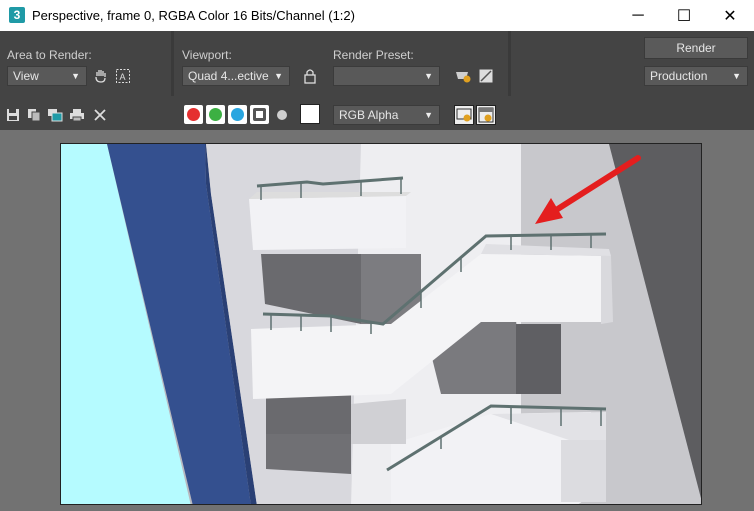 The width and height of the screenshot is (754, 511). I want to click on green-channel-toggle, so click(215, 114).